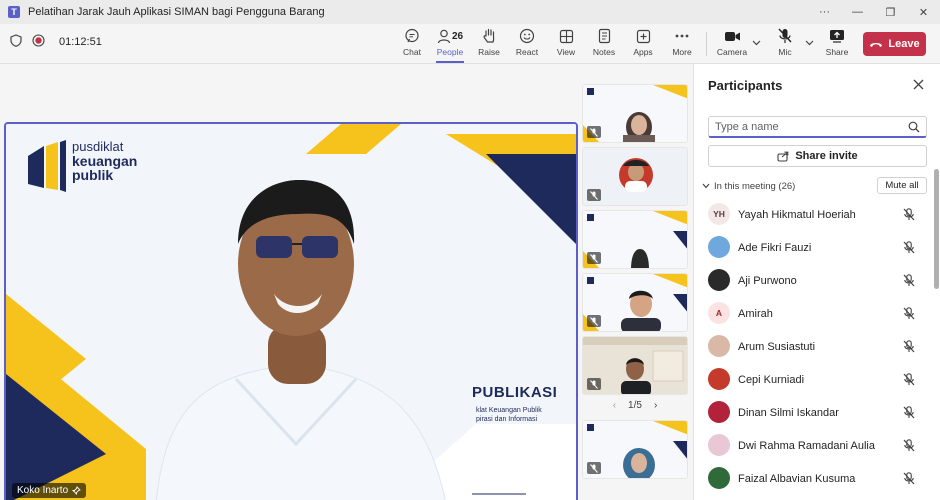 This screenshot has width=940, height=500. Describe the element at coordinates (635, 405) in the screenshot. I see `page-indicator: 1/5` at that location.